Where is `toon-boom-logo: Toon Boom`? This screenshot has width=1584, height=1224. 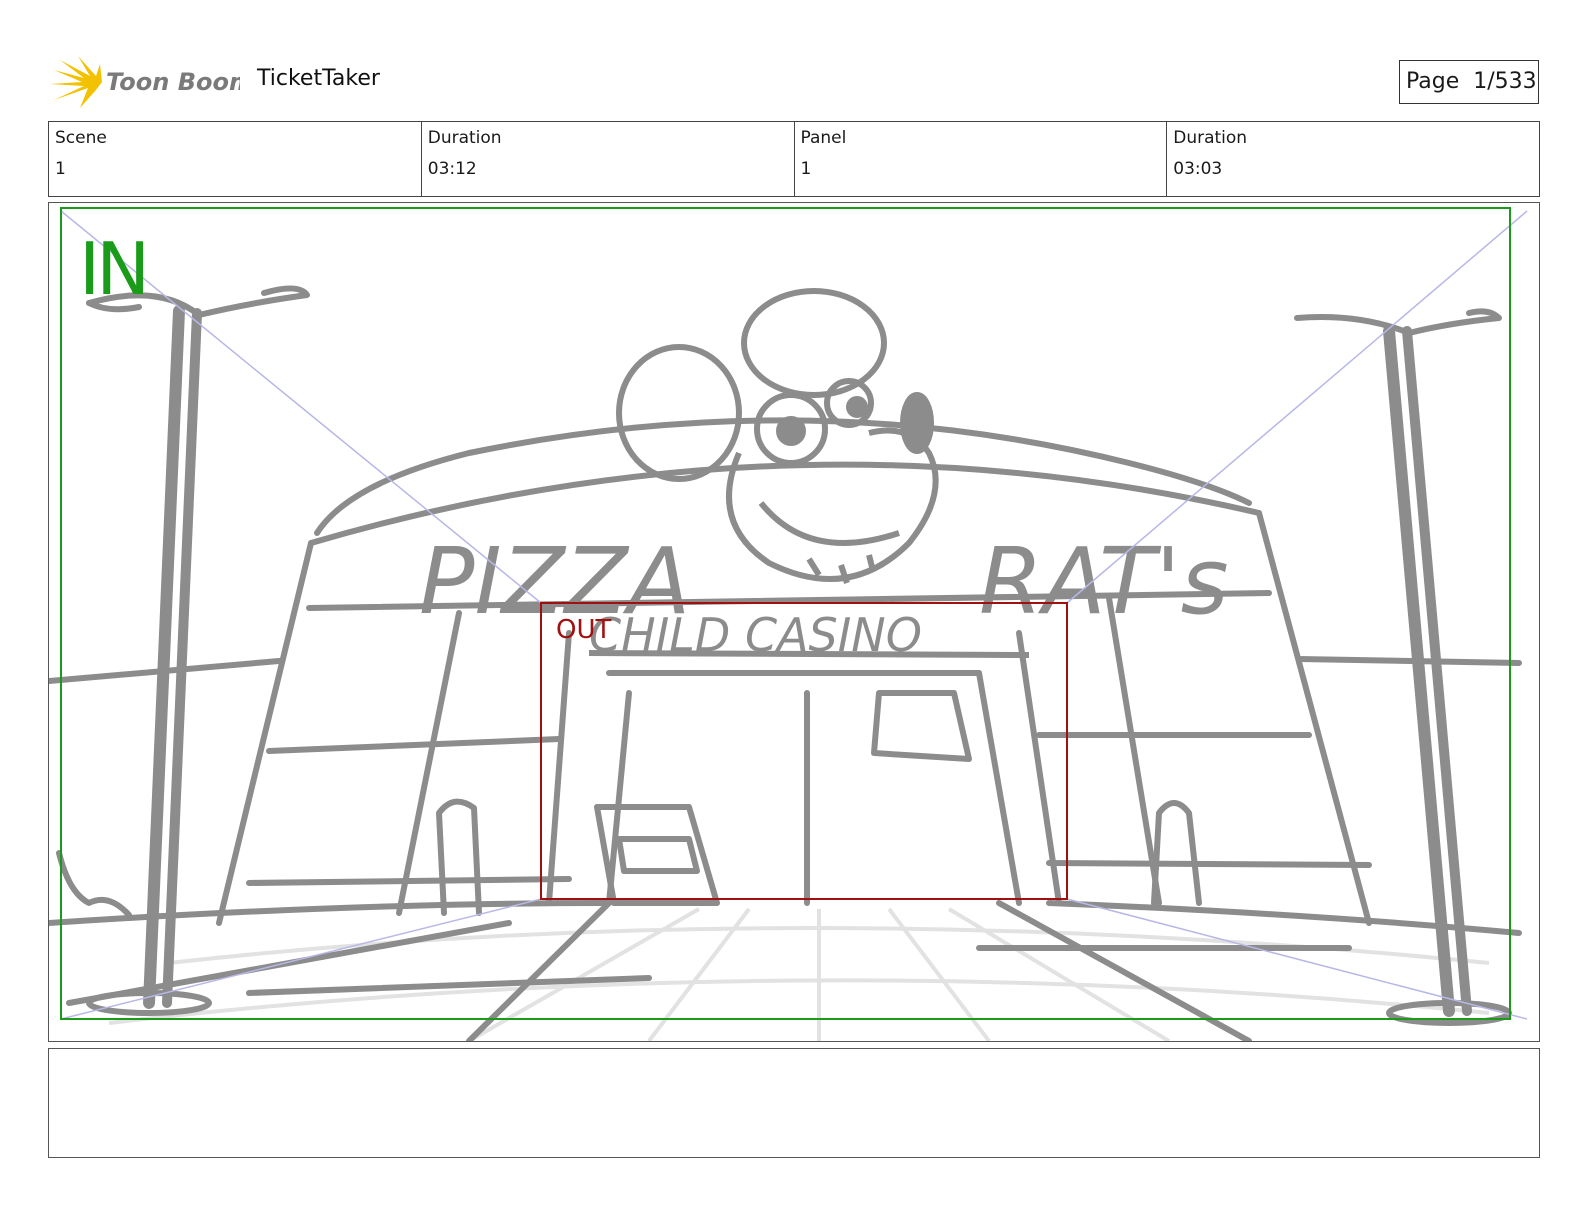
toon-boom-logo: Toon Boom is located at coordinates (145, 82).